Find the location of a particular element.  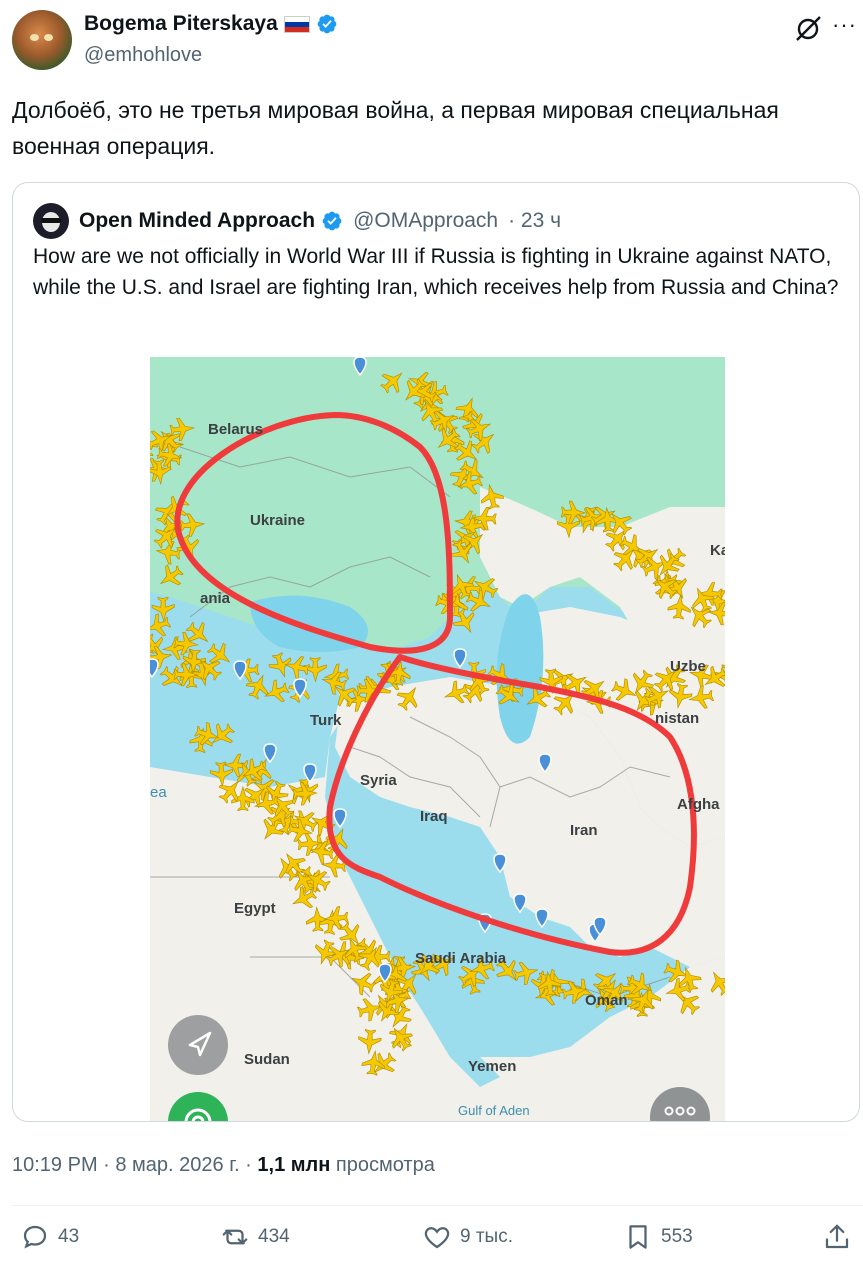

like-count: 9 тыс. is located at coordinates (486, 1236).